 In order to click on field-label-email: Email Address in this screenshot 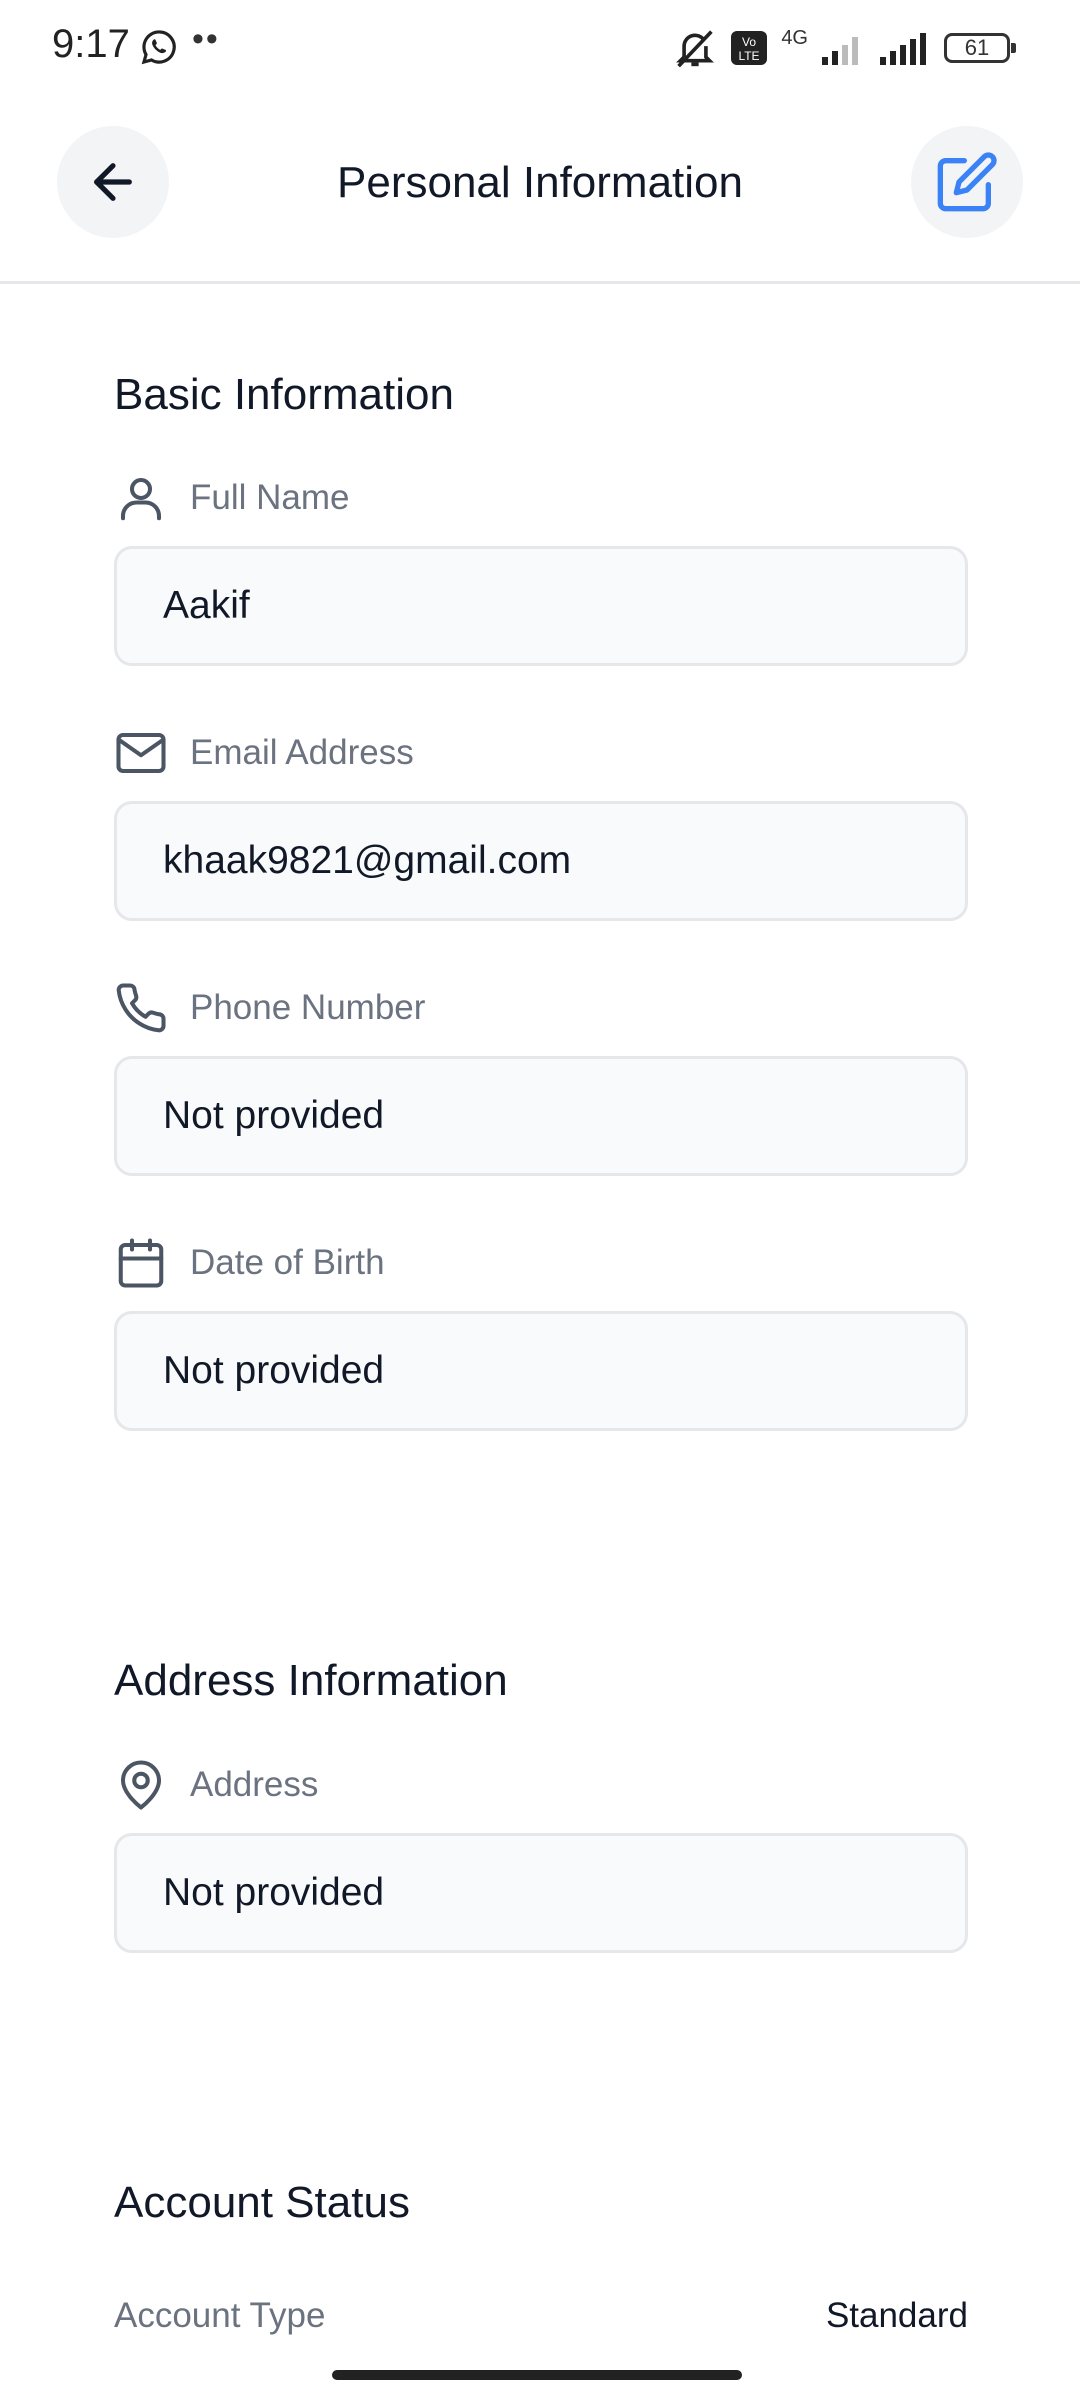, I will do `click(264, 753)`.